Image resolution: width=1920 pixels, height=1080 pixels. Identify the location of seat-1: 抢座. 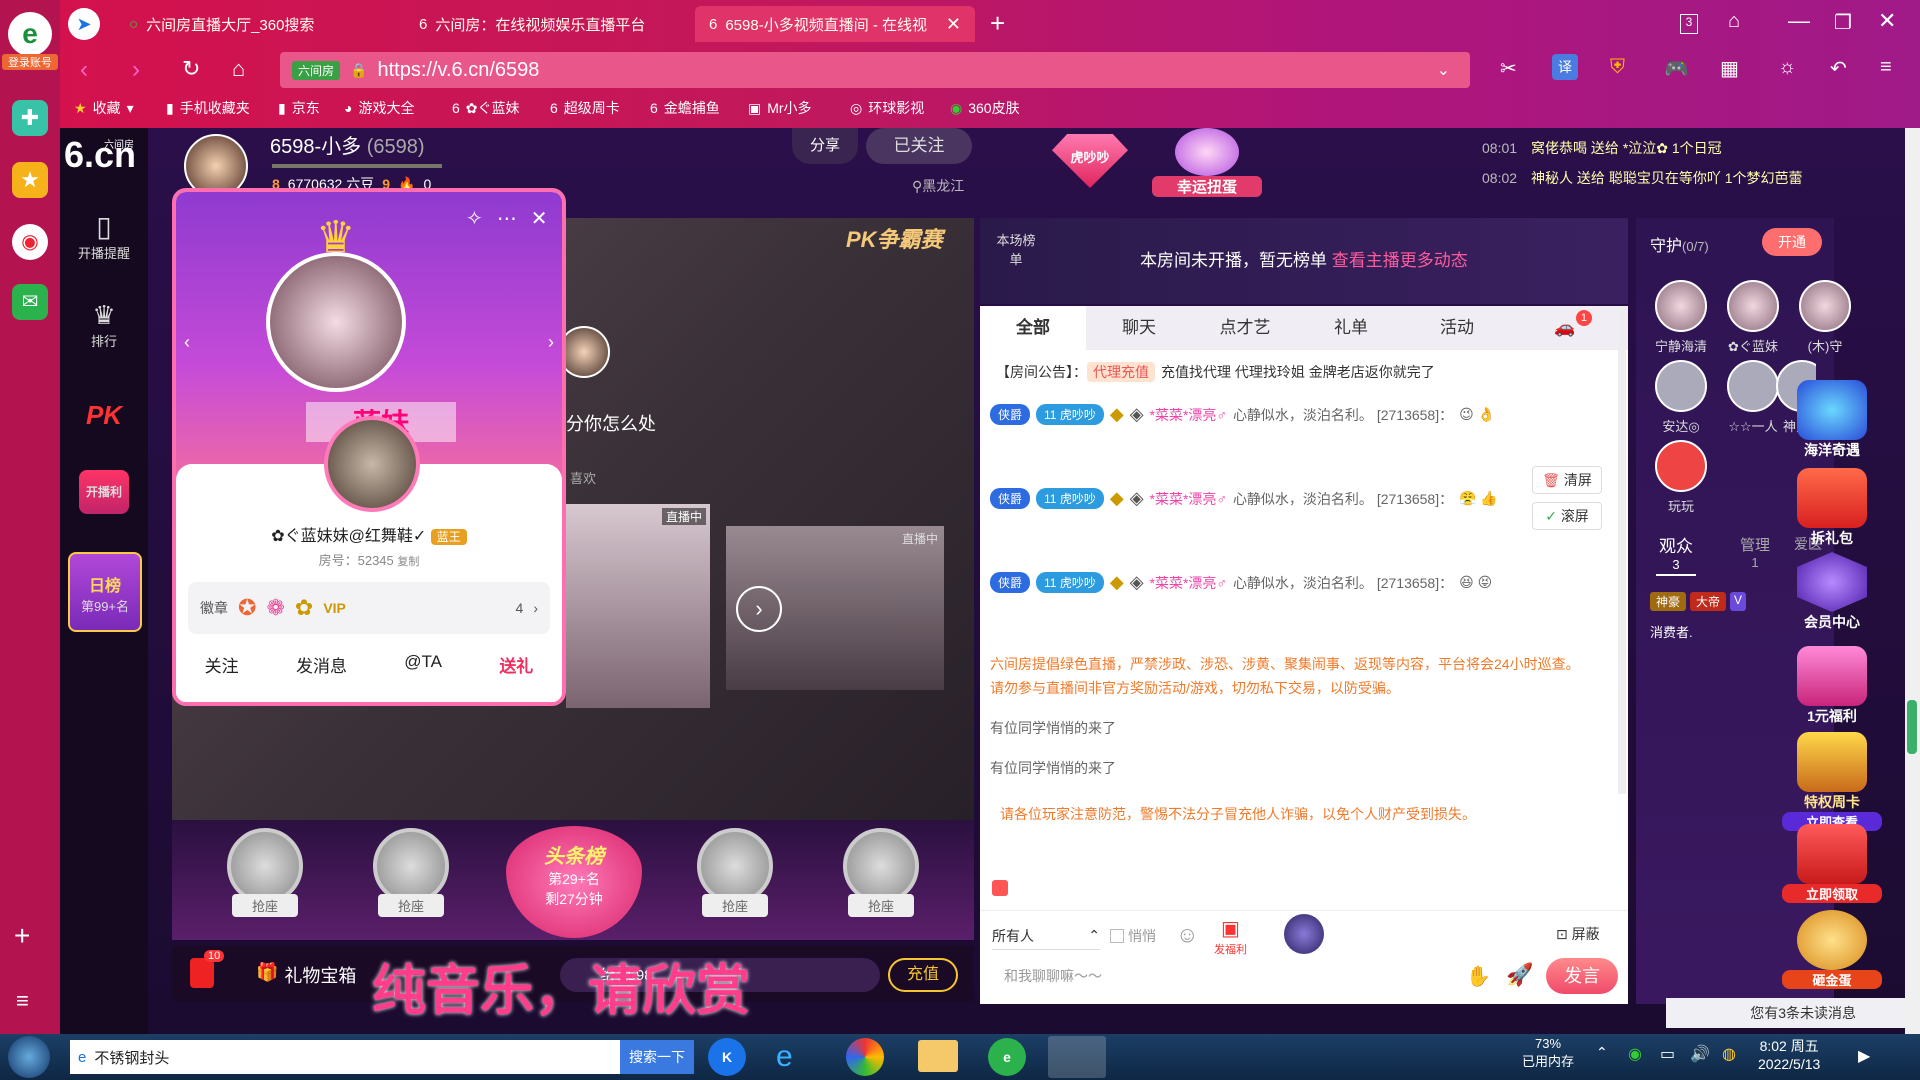
(265, 883).